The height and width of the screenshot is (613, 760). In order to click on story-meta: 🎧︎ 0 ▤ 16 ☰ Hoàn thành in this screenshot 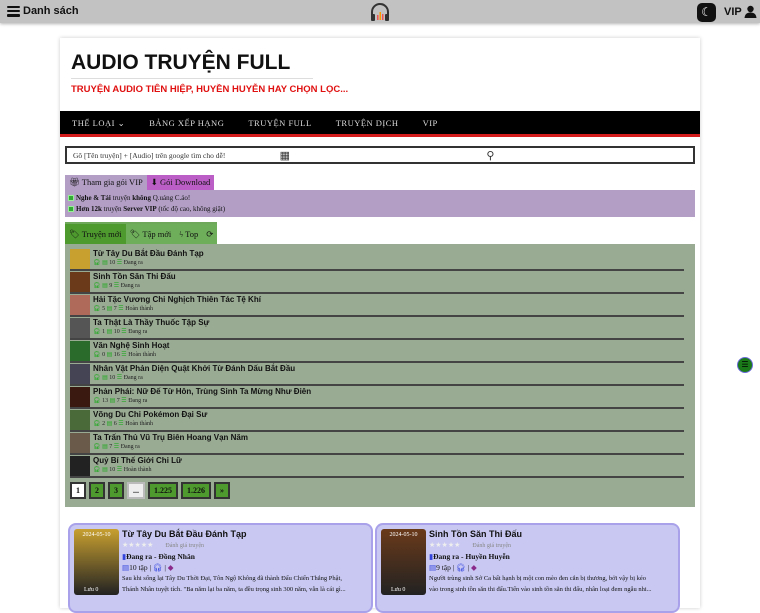, I will do `click(131, 355)`.